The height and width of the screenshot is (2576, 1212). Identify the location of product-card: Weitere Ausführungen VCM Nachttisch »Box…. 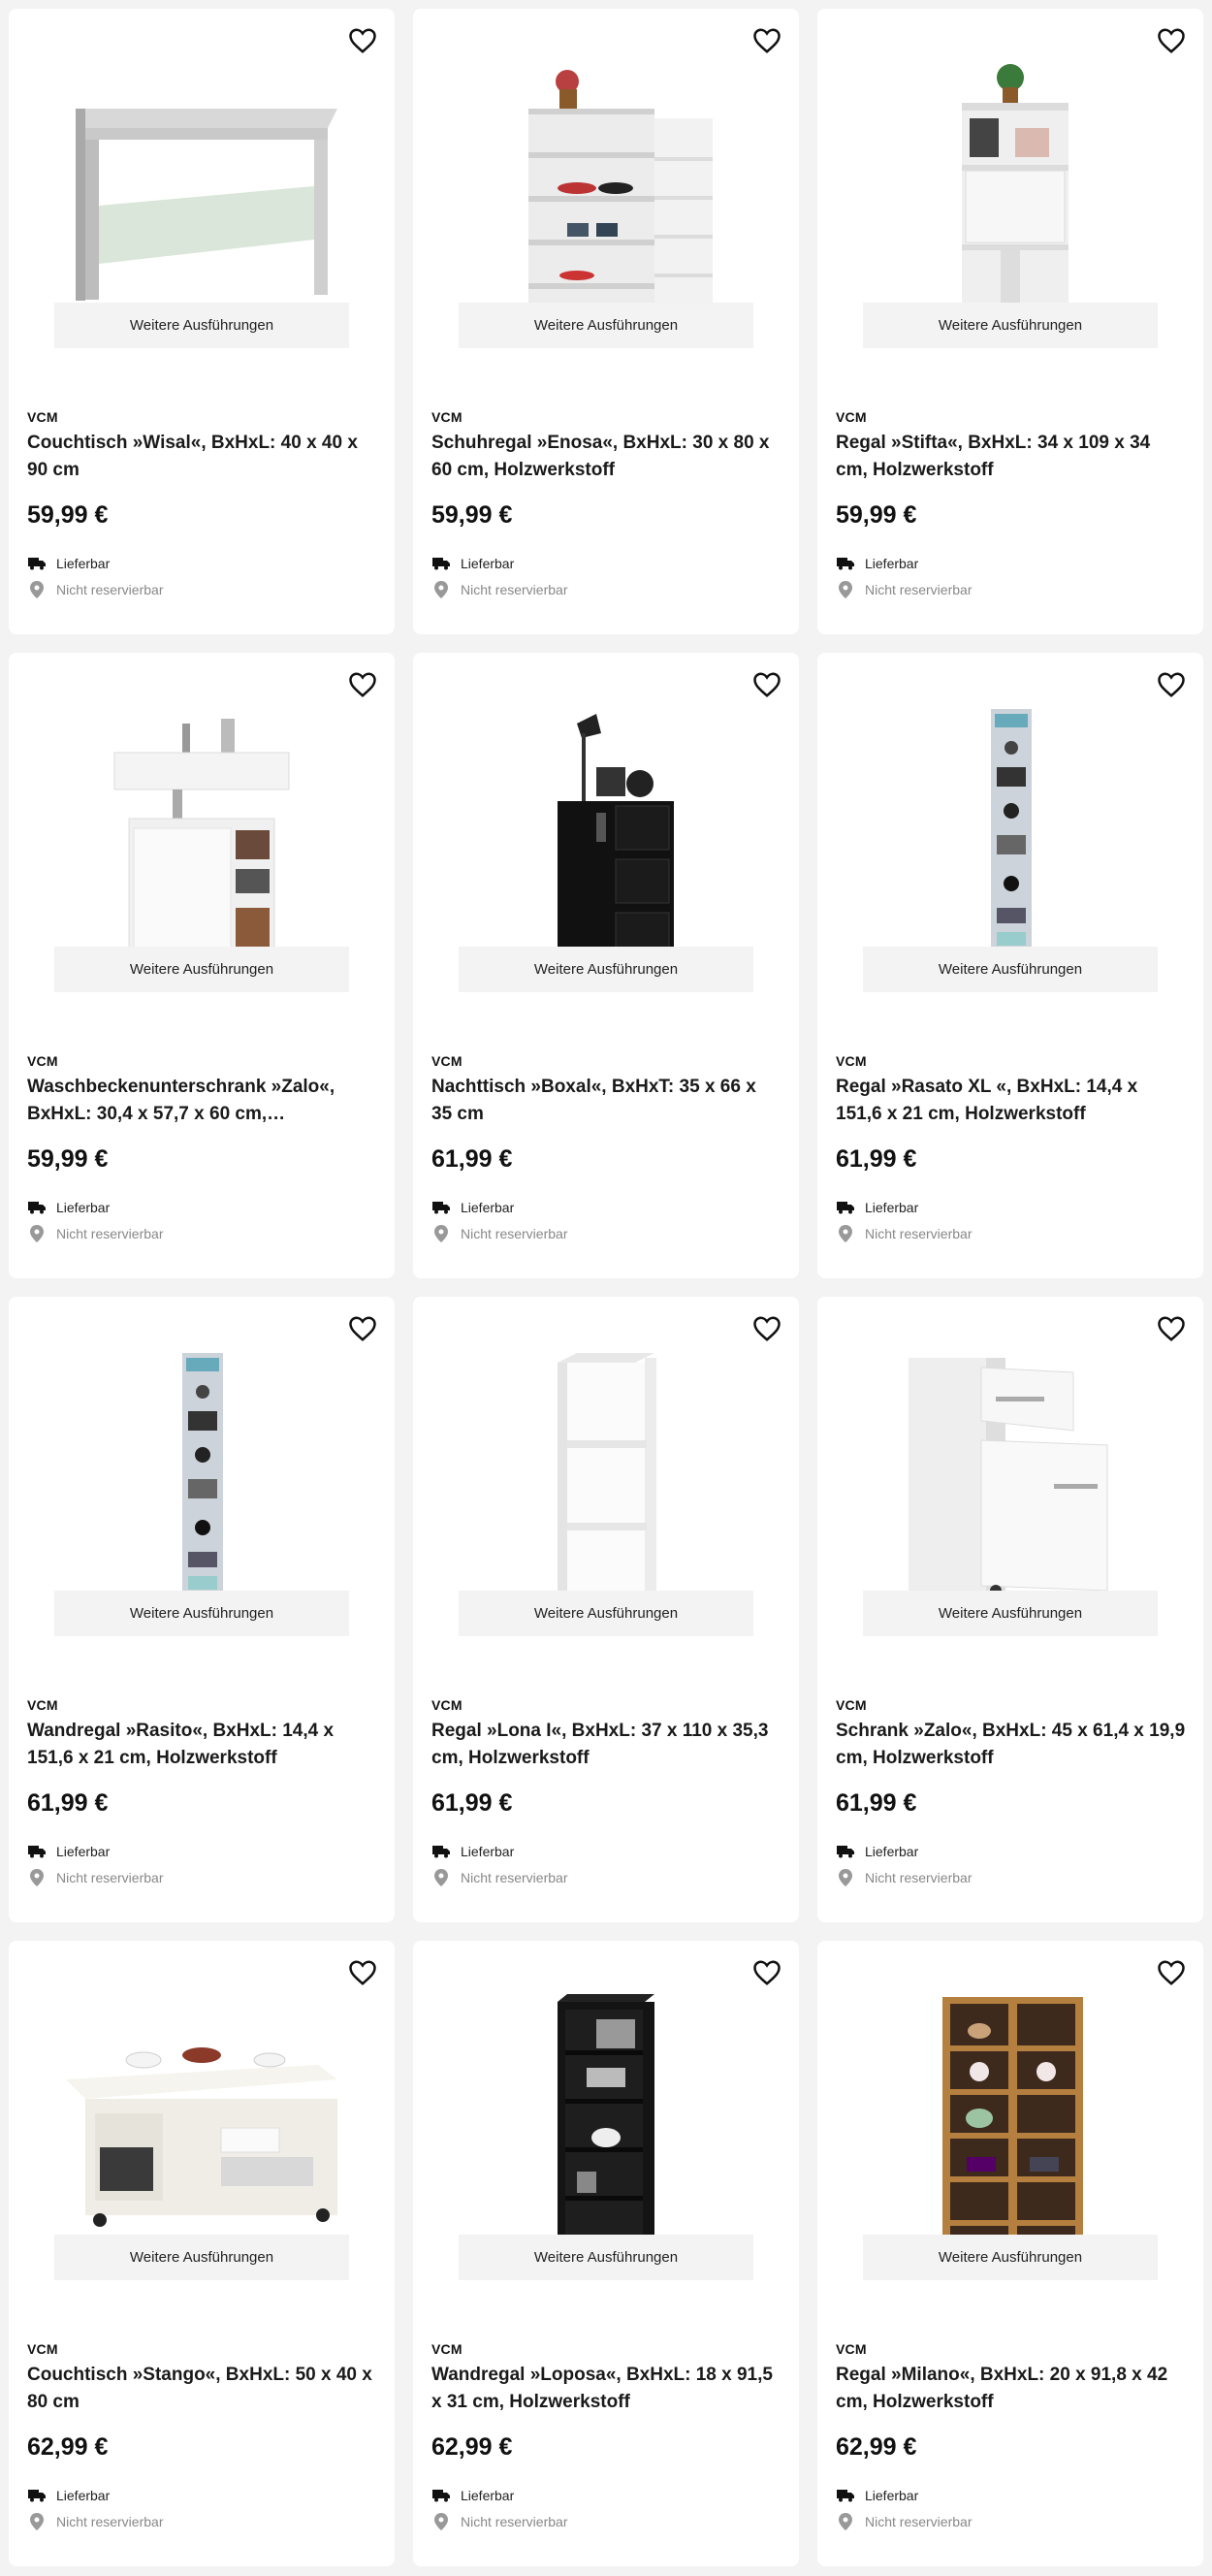
(606, 965).